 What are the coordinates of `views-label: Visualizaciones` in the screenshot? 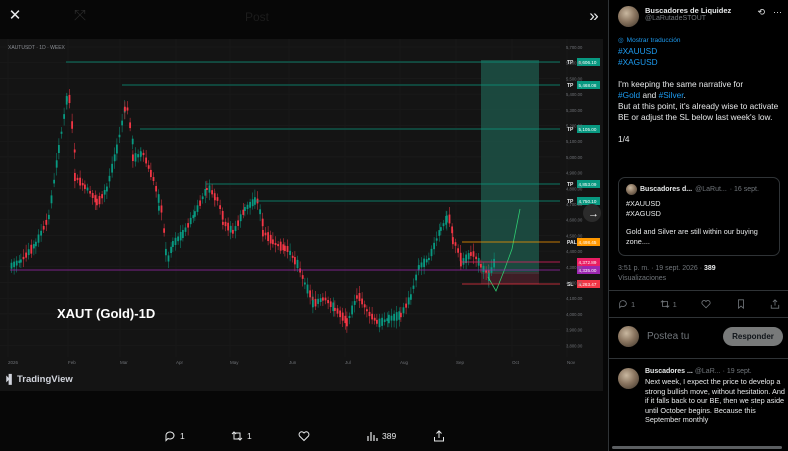 It's located at (642, 278).